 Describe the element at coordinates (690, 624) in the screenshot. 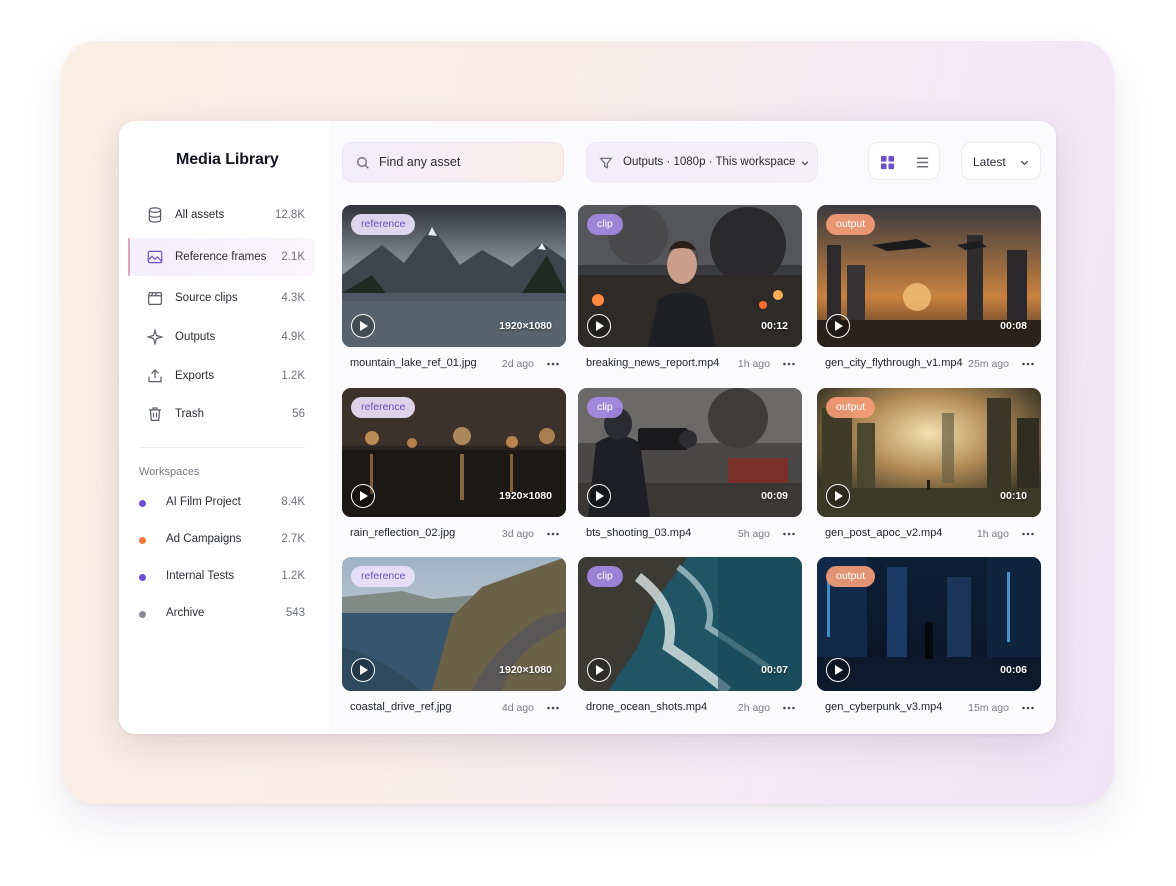

I see `asset-thumbnail: clip 00:07` at that location.